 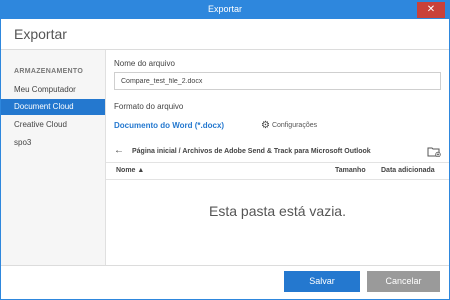 What do you see at coordinates (53, 90) in the screenshot?
I see `sidebar-item-meu-computador: Meu Computador` at bounding box center [53, 90].